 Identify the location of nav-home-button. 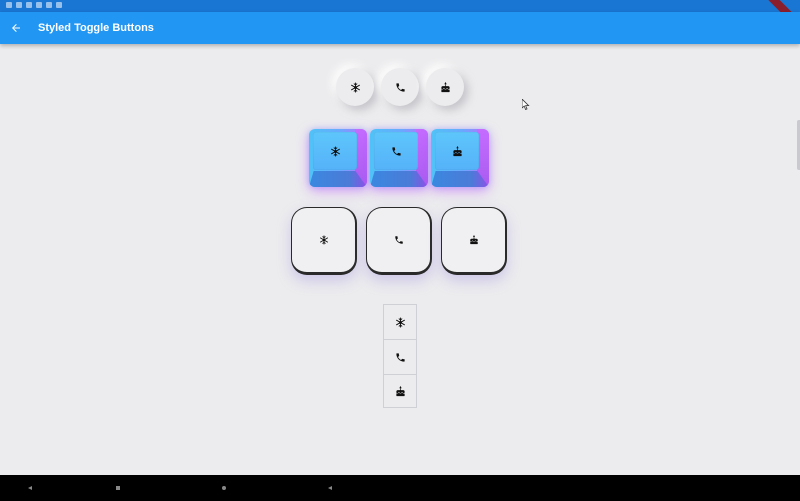
(118, 488).